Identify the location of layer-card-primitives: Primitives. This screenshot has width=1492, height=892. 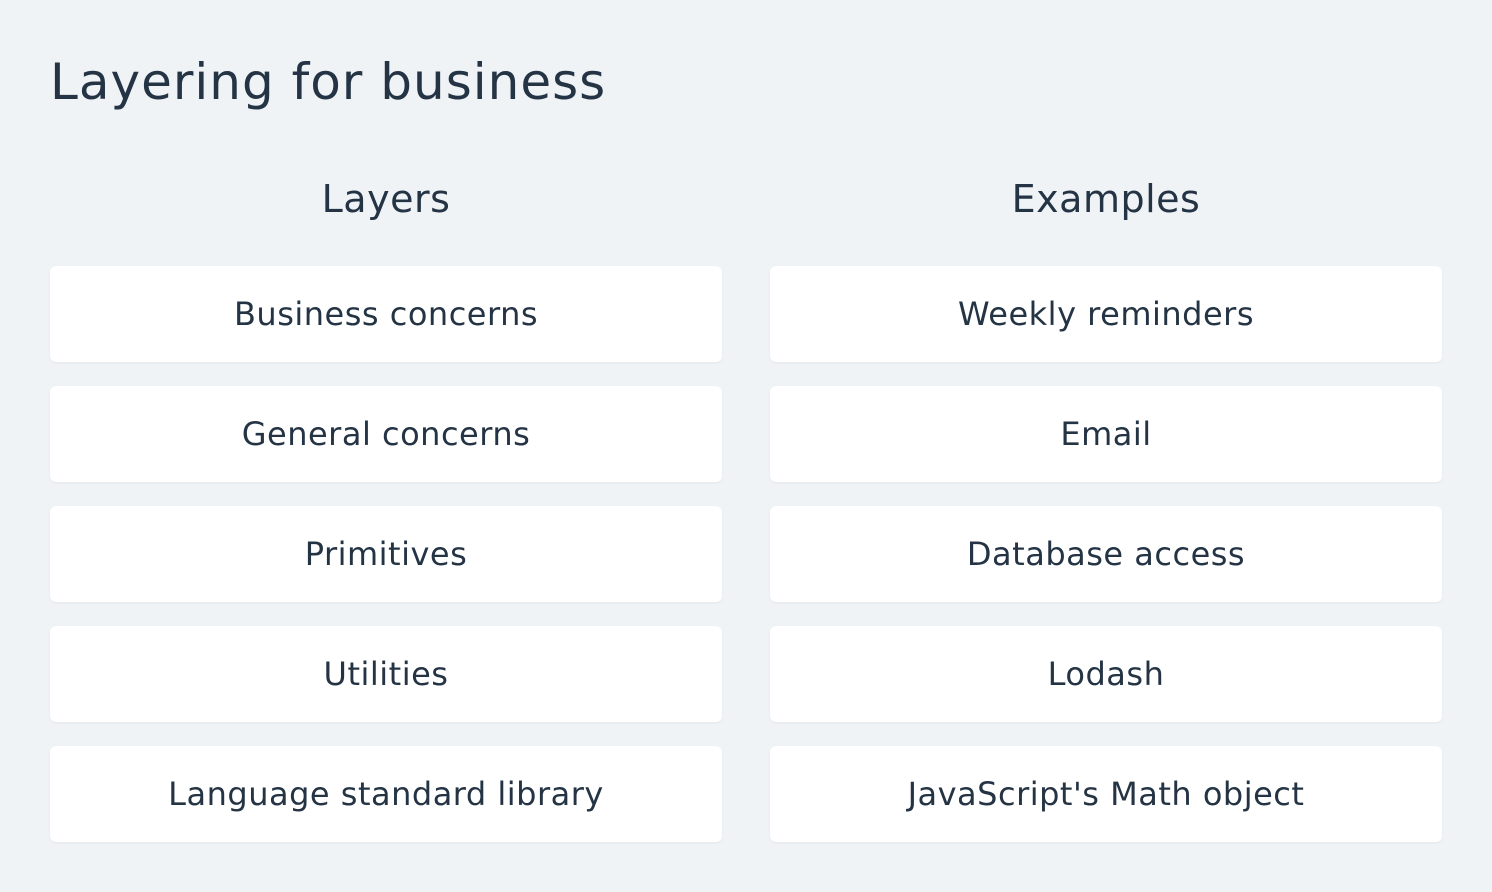
(386, 554).